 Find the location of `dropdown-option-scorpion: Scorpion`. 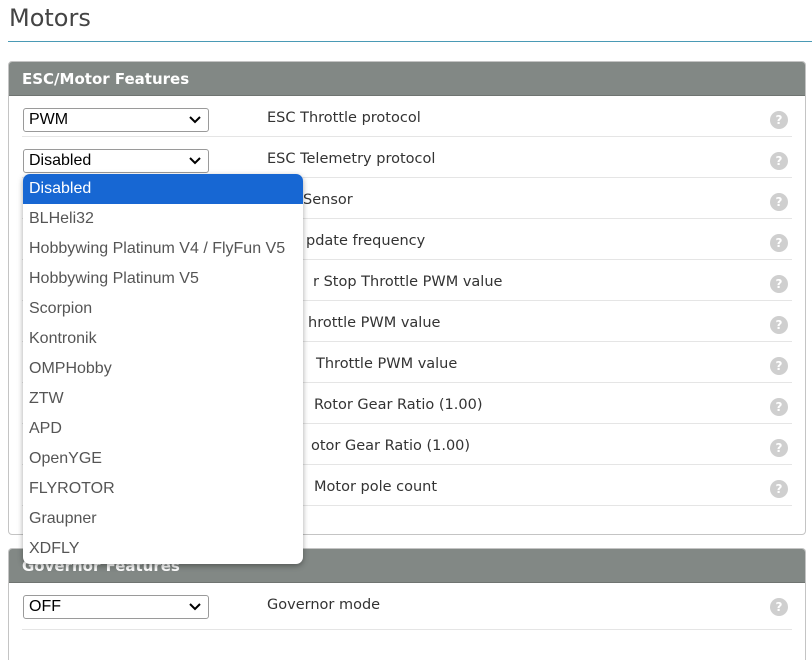

dropdown-option-scorpion: Scorpion is located at coordinates (163, 309).